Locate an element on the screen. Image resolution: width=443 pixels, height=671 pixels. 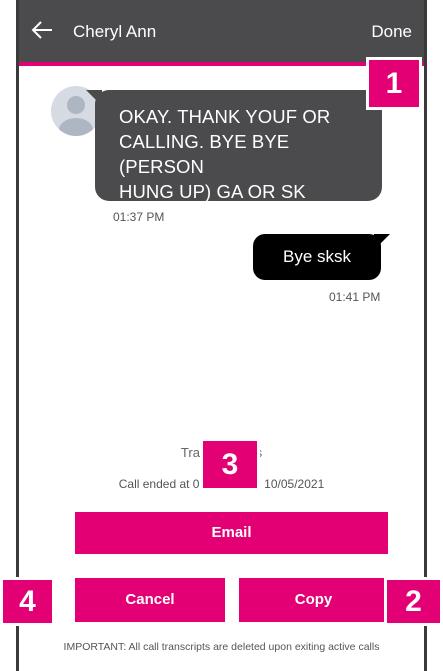
done-button: Done is located at coordinates (391, 32).